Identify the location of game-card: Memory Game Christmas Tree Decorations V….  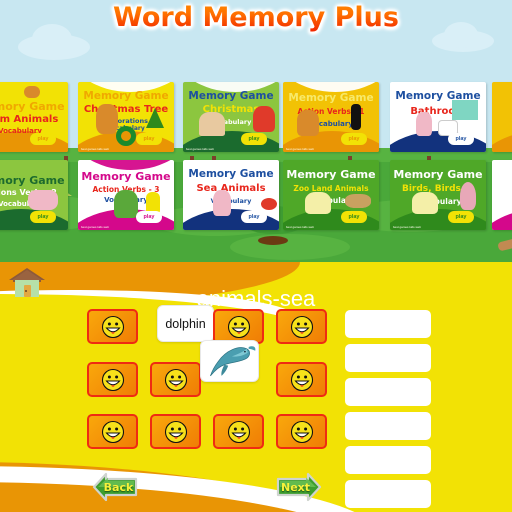
(126, 117).